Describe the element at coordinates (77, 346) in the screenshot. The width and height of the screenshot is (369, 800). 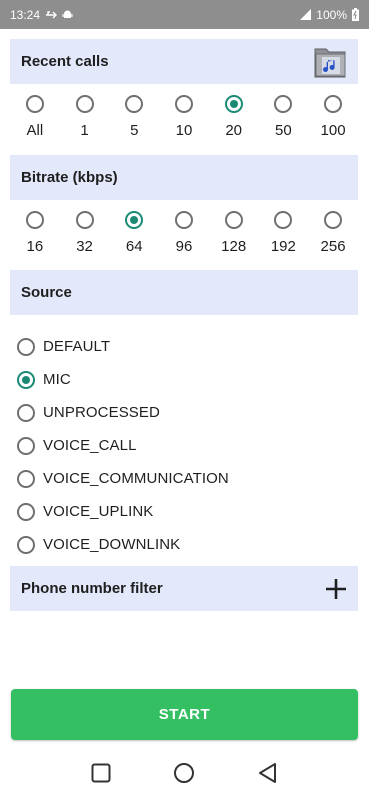
I see `source-option-label: DEFAULT` at that location.